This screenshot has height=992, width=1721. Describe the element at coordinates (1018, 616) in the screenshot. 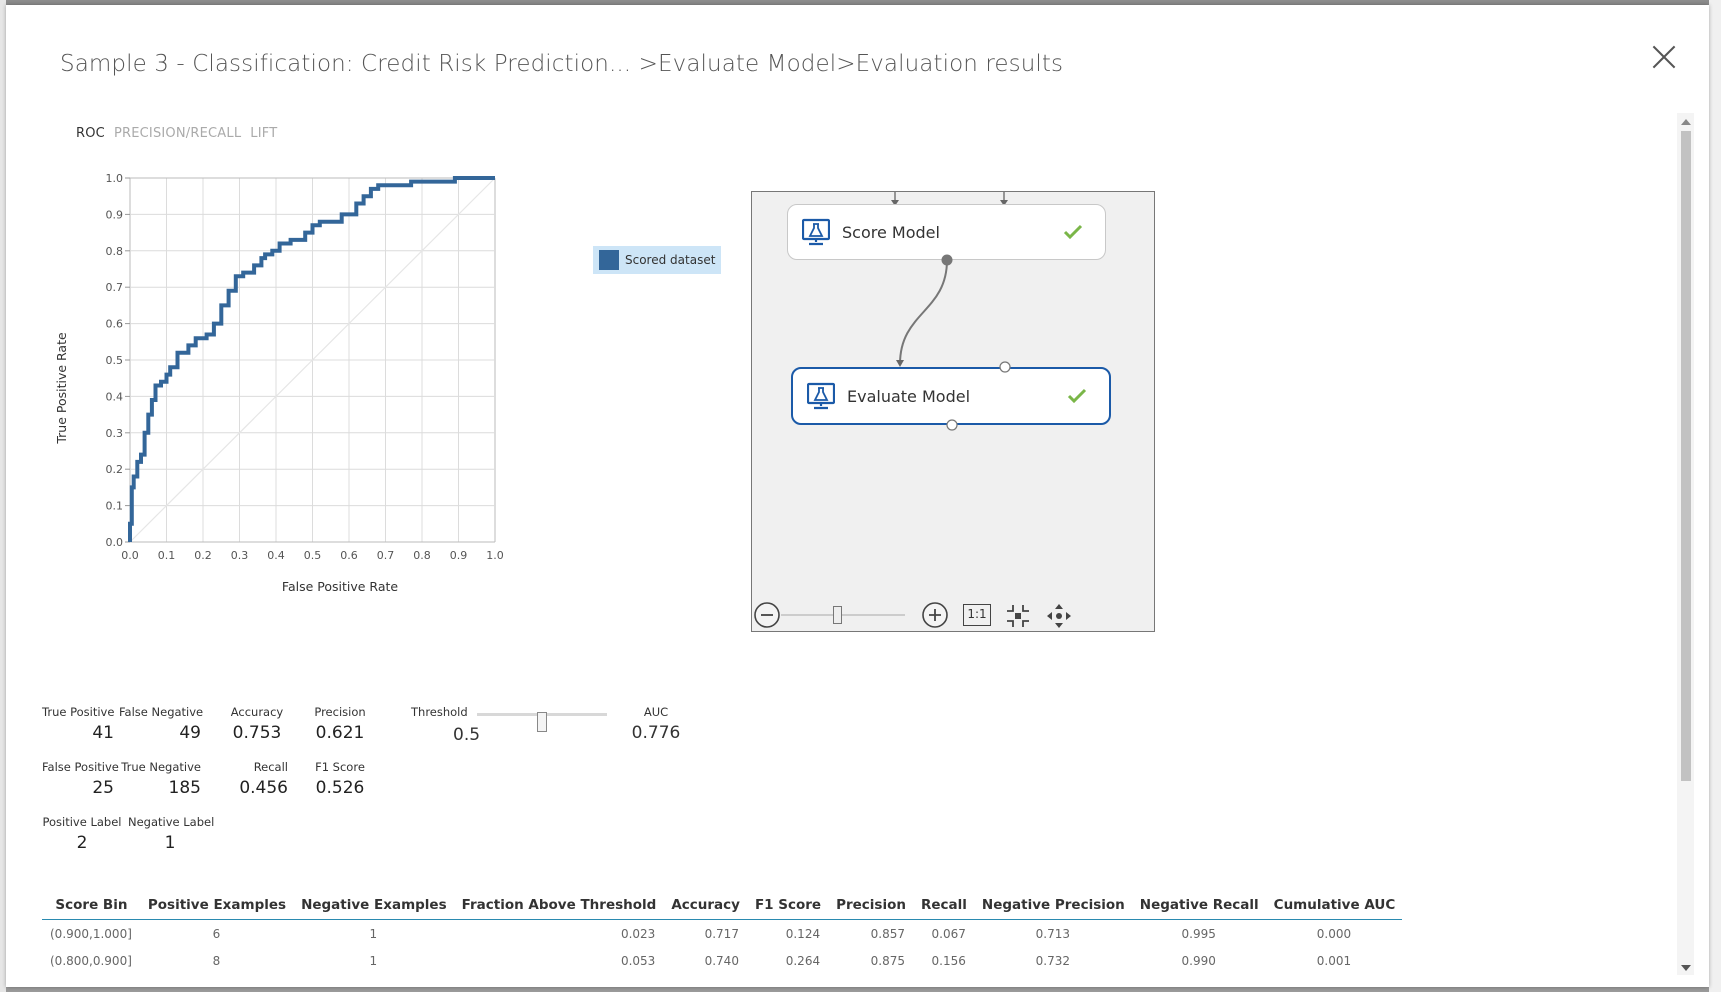

I see `fit-to-screen-icon` at that location.